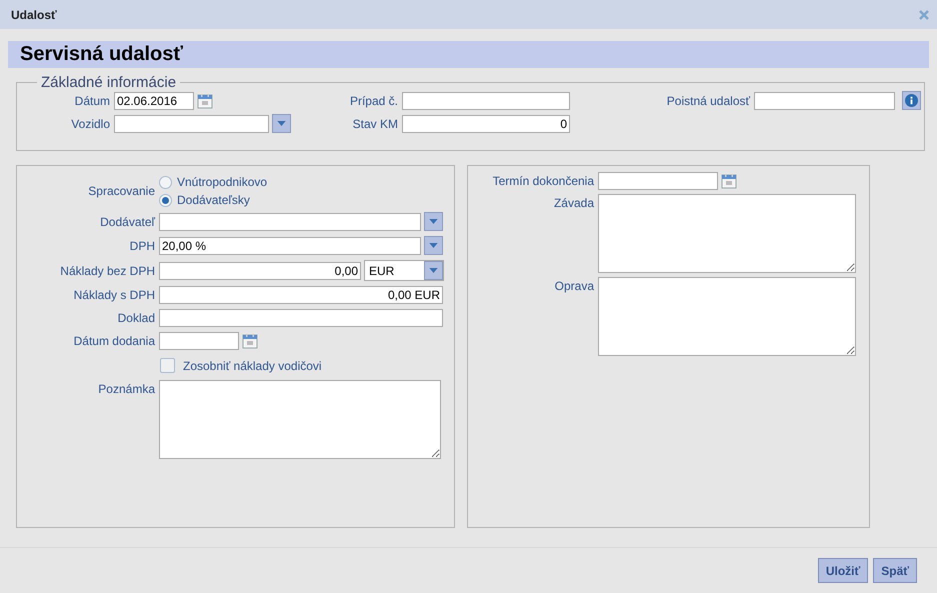  Describe the element at coordinates (121, 191) in the screenshot. I see `field-label: Spracovanie` at that location.